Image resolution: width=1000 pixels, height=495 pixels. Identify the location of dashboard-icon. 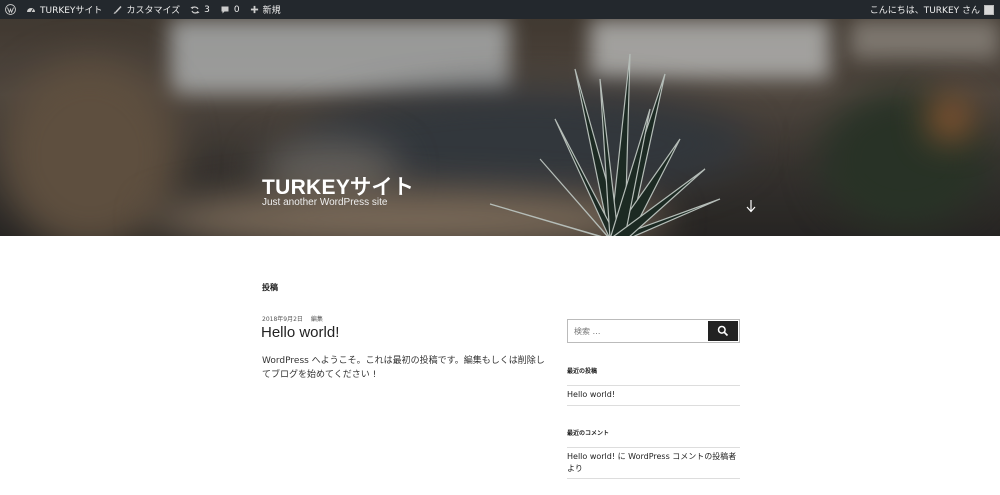
(31, 9).